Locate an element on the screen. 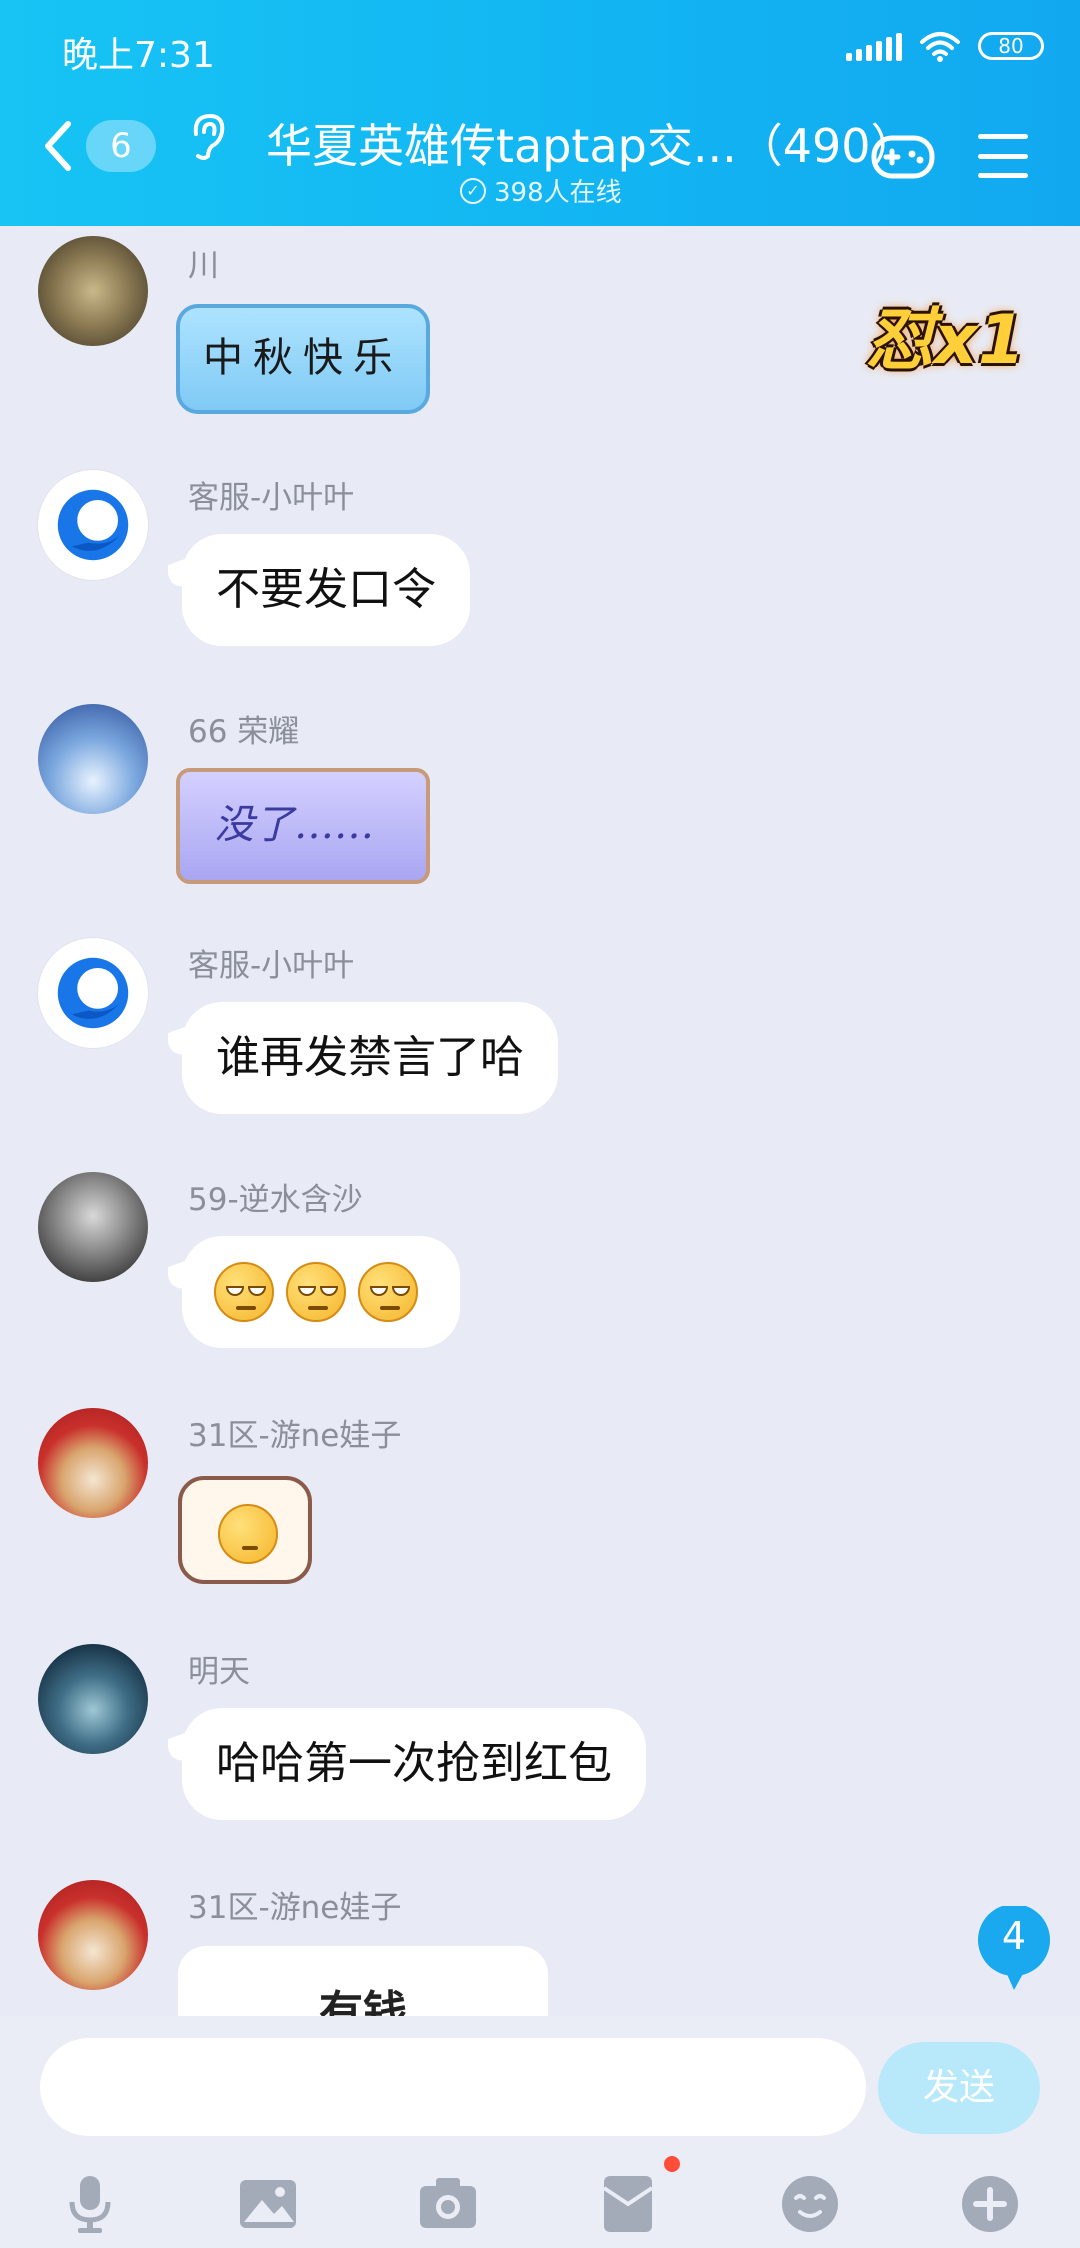 The width and height of the screenshot is (1080, 2248). message-bubble: 谁再发禁言了哈 is located at coordinates (370, 1058).